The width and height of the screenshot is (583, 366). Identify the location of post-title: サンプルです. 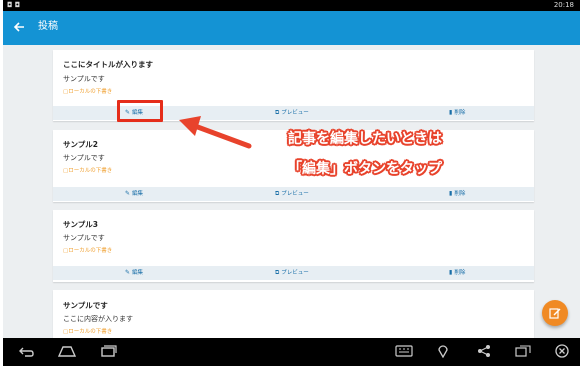
(85, 305).